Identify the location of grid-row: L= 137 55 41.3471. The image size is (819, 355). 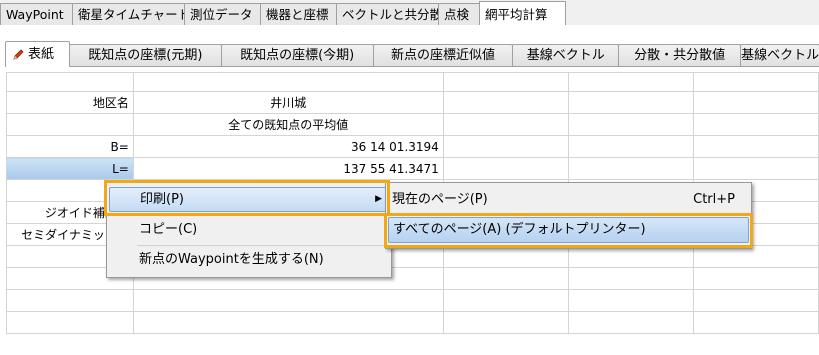
(412, 168).